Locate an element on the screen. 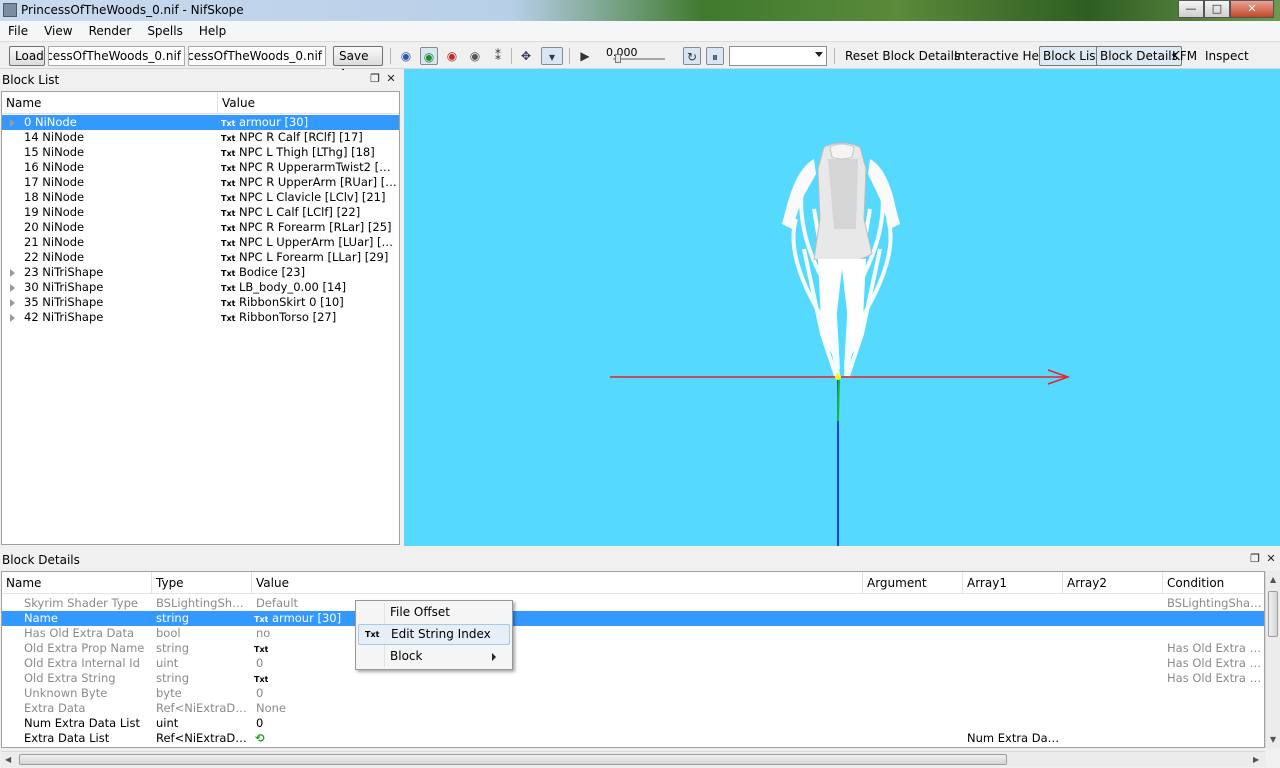 The width and height of the screenshot is (1280, 768). column-condition: Condition is located at coordinates (1213, 583).